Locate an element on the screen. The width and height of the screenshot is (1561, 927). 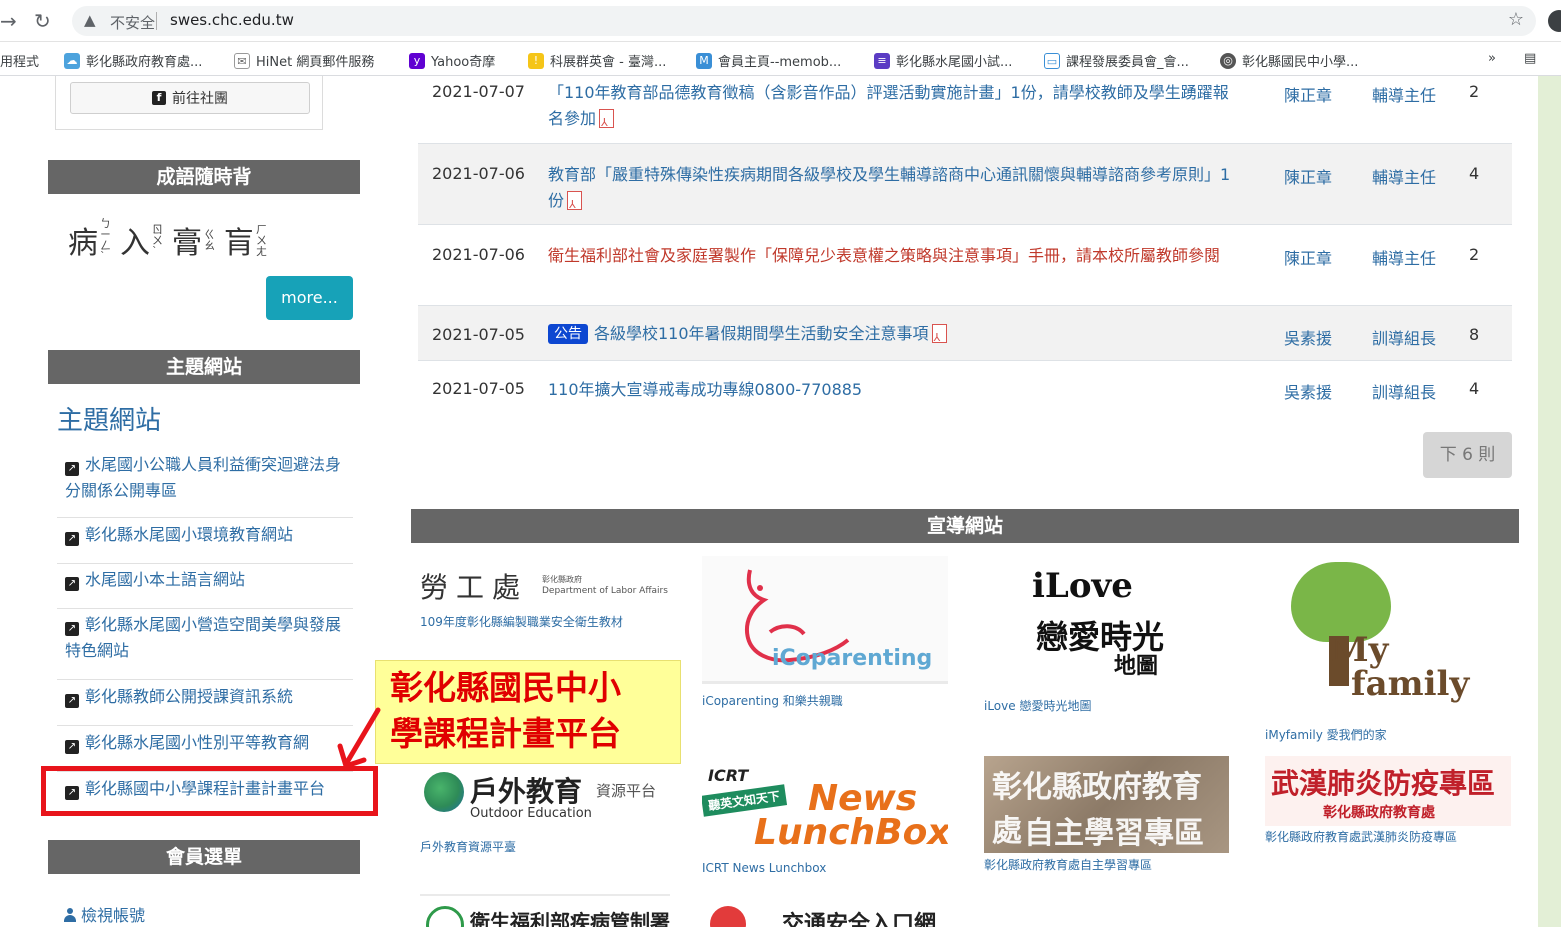
promo-labor-tile: 勞工處 彰化縣政府 Department of Labor Affairs is located at coordinates (545, 584).